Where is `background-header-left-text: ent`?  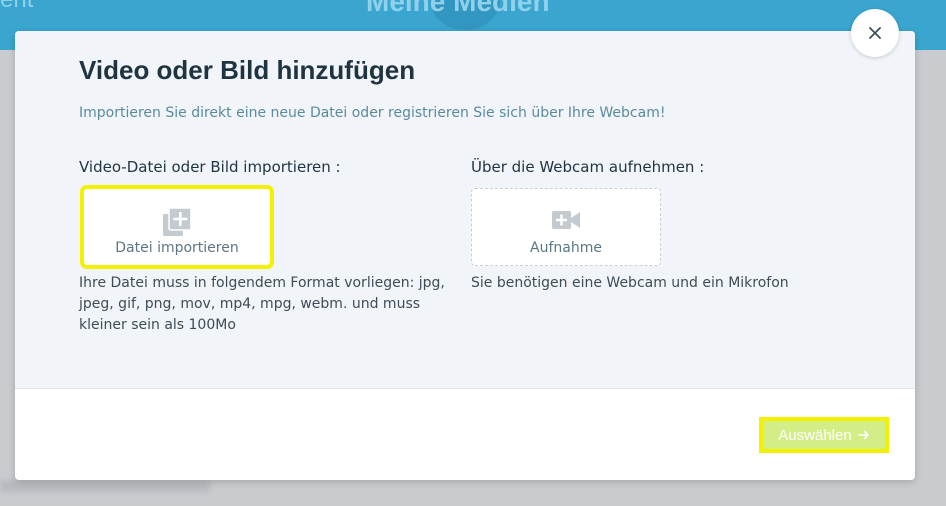 background-header-left-text: ent is located at coordinates (16, 7).